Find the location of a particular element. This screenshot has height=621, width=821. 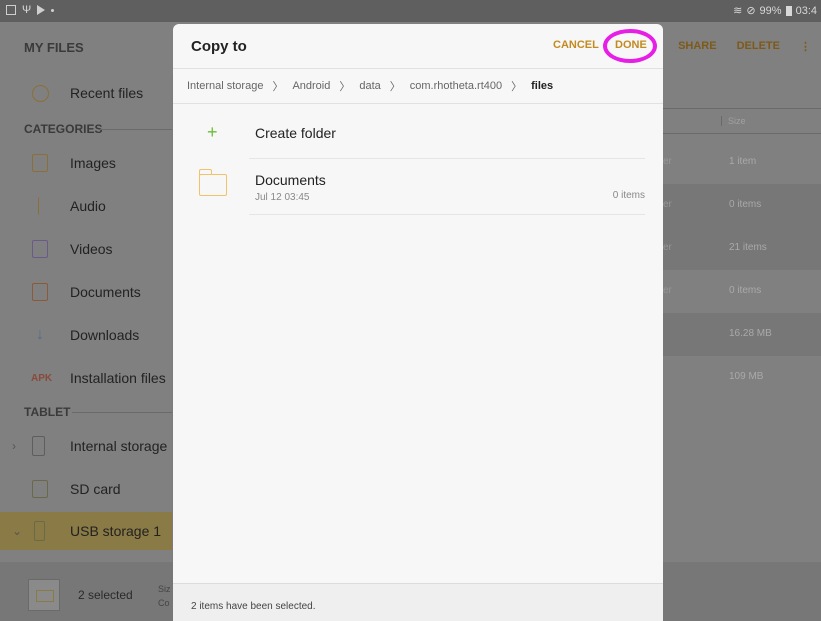

categories-header: CATEGORIES is located at coordinates (63, 129).